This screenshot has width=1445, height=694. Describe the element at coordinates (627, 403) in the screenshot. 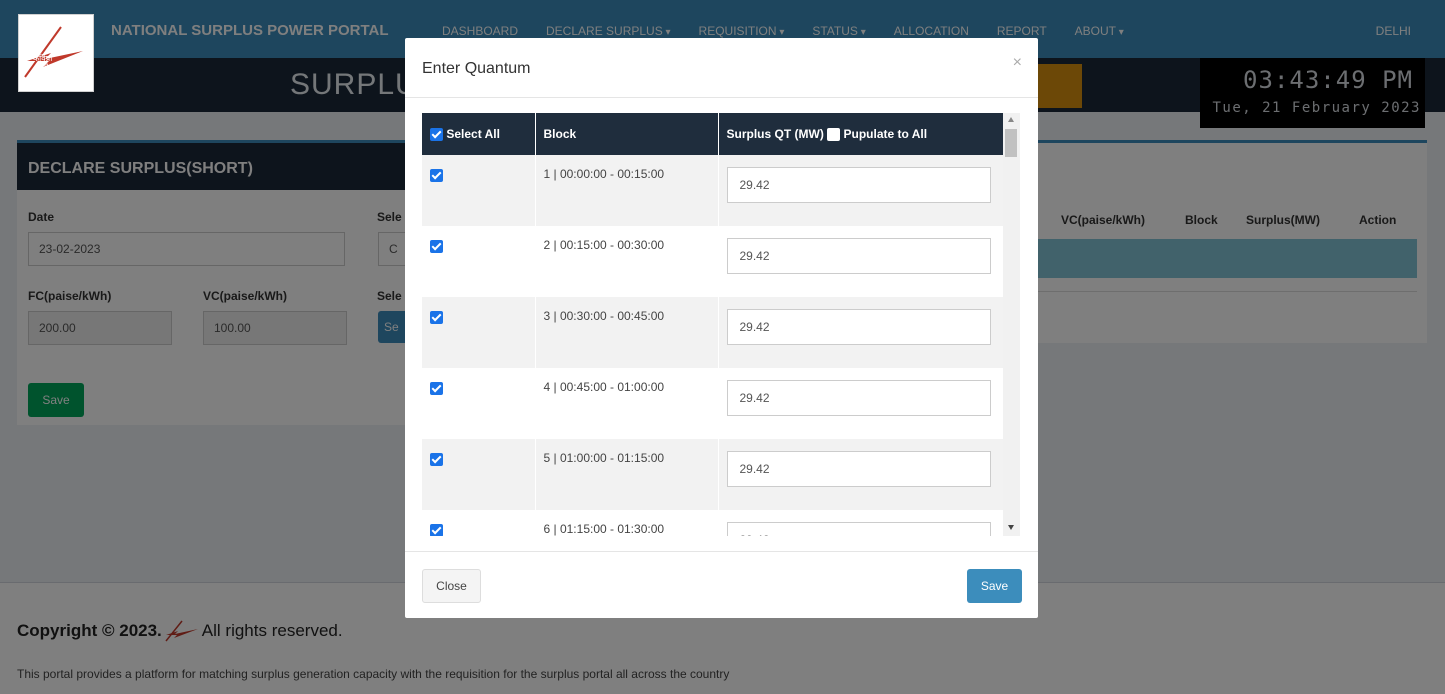

I see `block-label: 4 | 00:45:00 - 01:00:00` at that location.